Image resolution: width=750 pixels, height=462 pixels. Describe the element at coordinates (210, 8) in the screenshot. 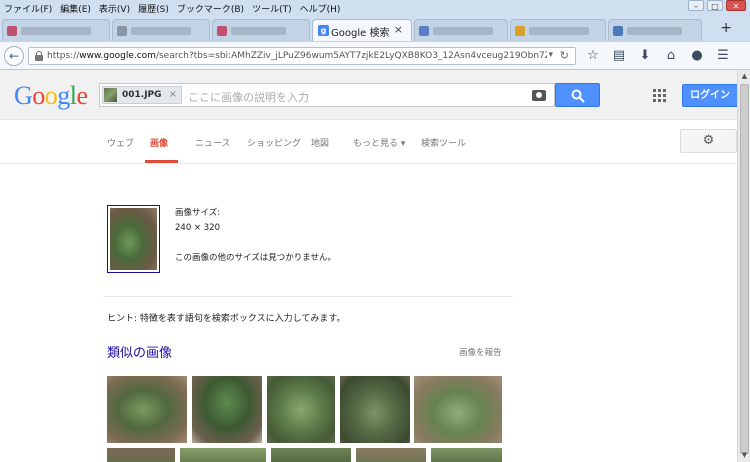

I see `menu-bookmarks: ブックマーク(B)` at that location.